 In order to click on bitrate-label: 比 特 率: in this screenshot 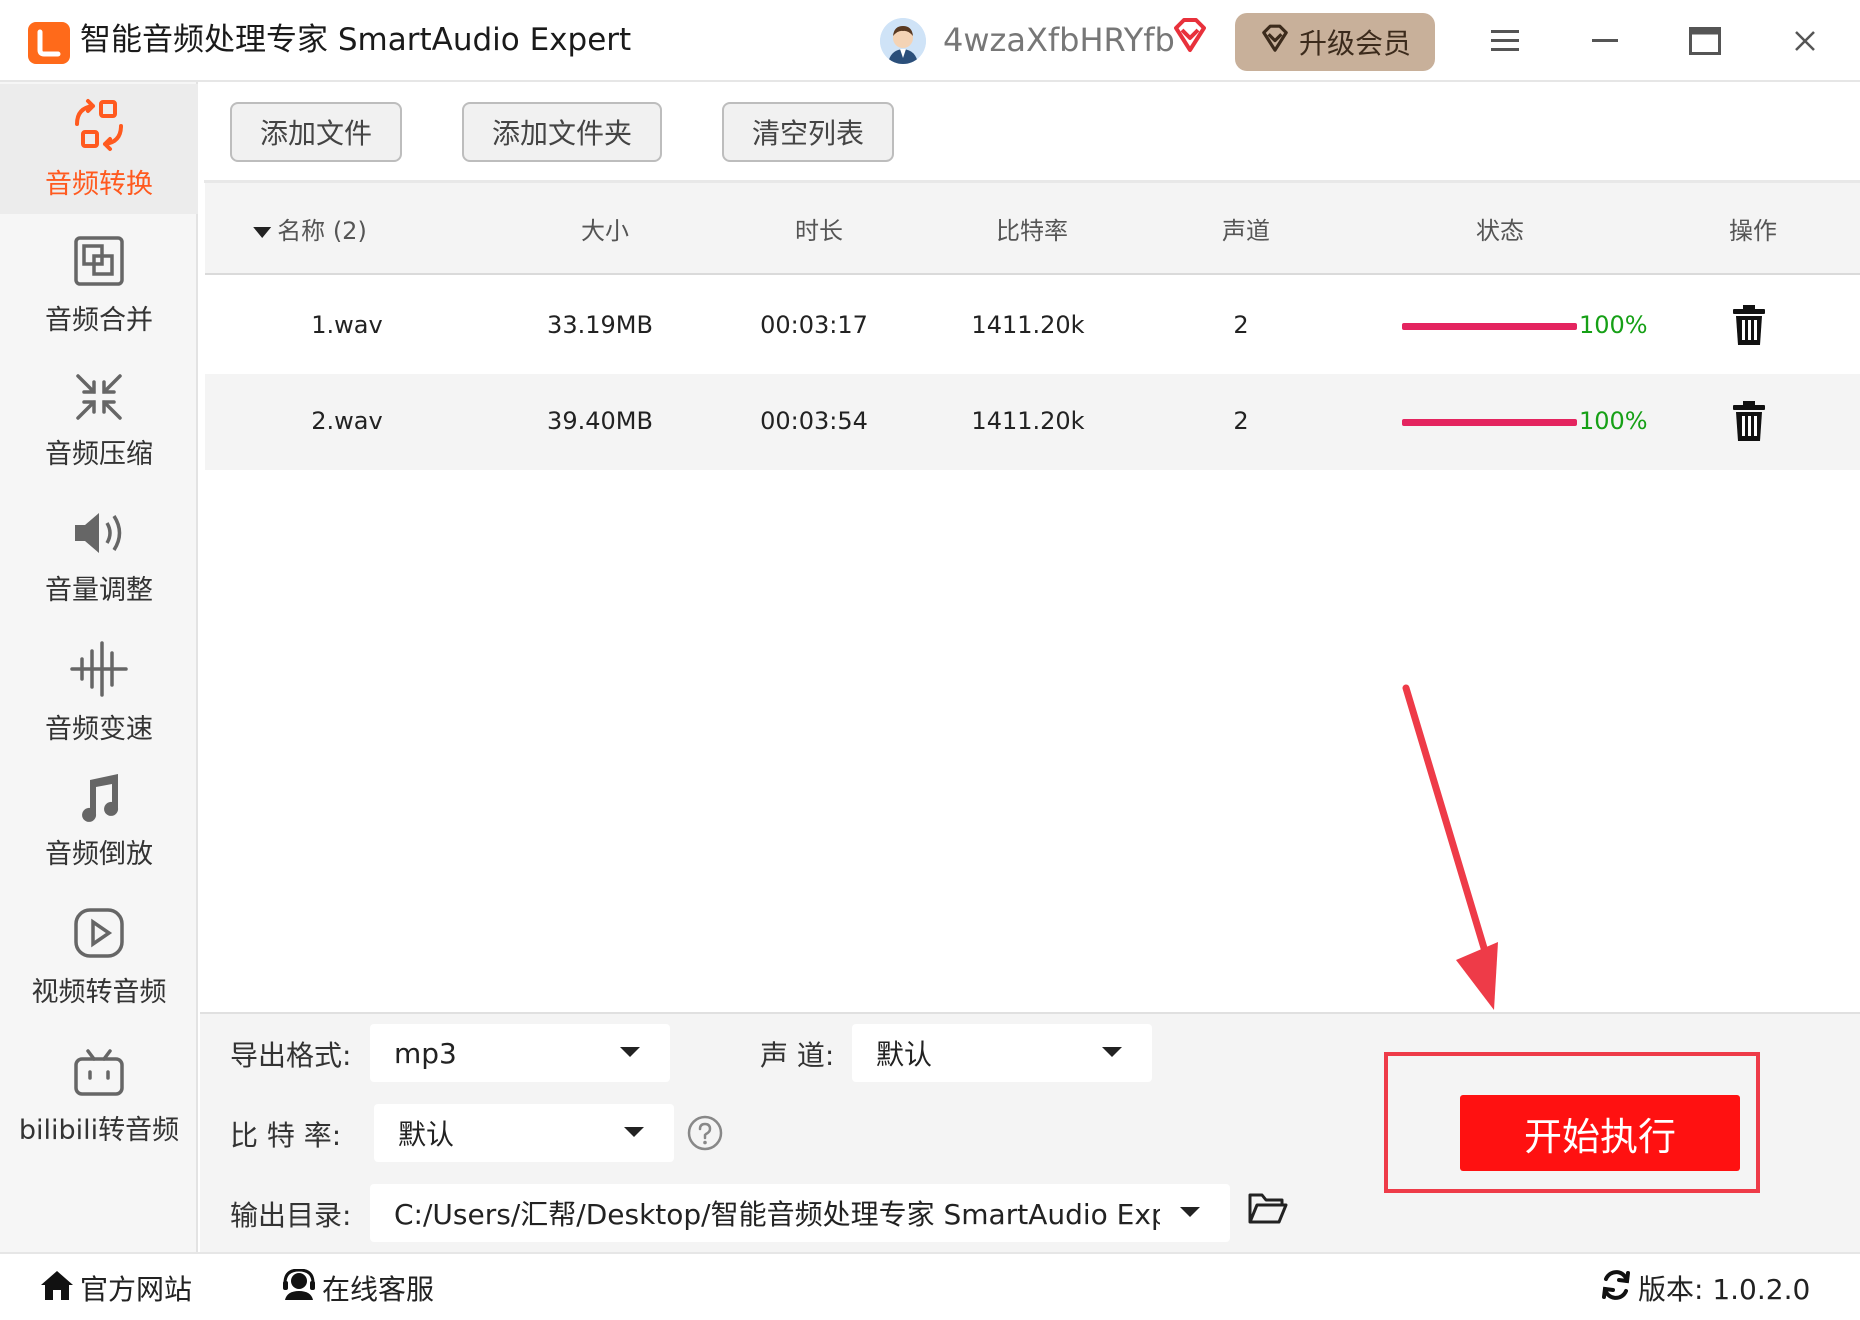, I will do `click(286, 1135)`.